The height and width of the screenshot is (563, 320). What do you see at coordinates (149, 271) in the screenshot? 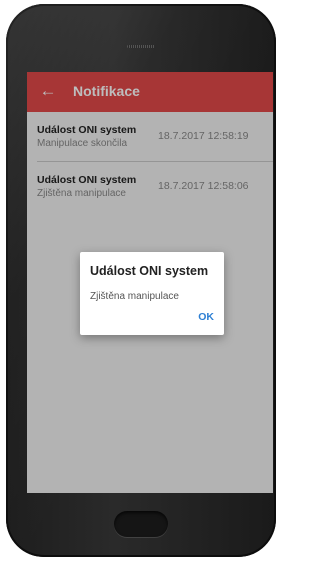
I see `dialog-title: Událost ONI system` at bounding box center [149, 271].